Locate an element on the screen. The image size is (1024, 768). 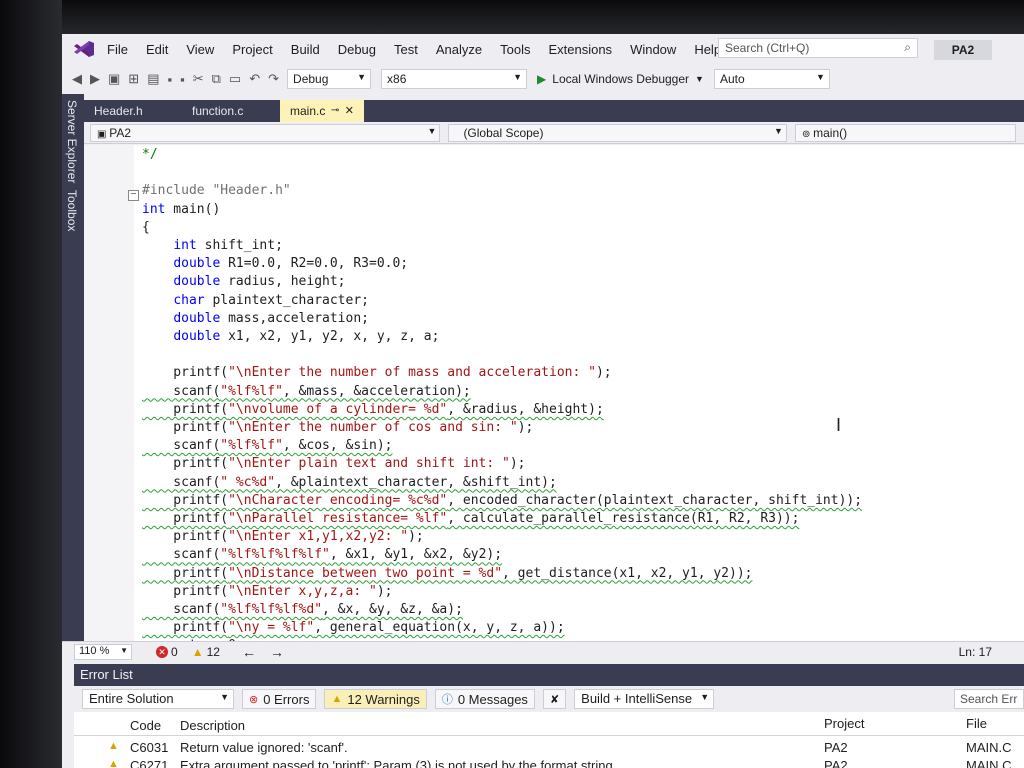
code-line: int shift_int; is located at coordinates (228, 245).